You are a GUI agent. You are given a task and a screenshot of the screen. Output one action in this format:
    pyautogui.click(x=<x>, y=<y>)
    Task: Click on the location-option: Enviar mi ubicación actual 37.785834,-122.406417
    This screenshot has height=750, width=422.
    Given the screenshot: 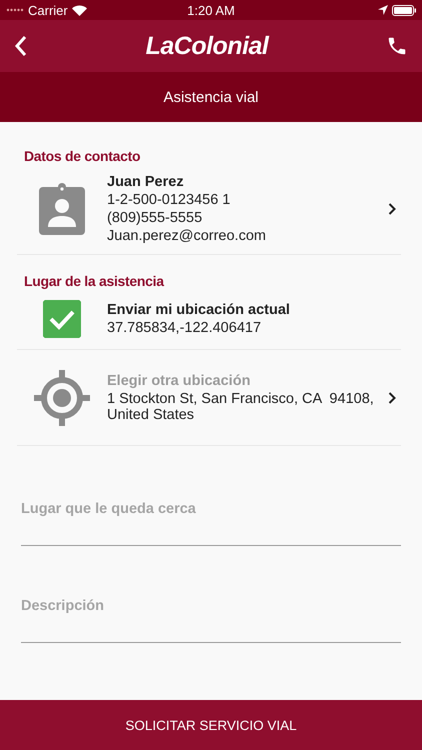 What is the action you would take?
    pyautogui.click(x=209, y=319)
    